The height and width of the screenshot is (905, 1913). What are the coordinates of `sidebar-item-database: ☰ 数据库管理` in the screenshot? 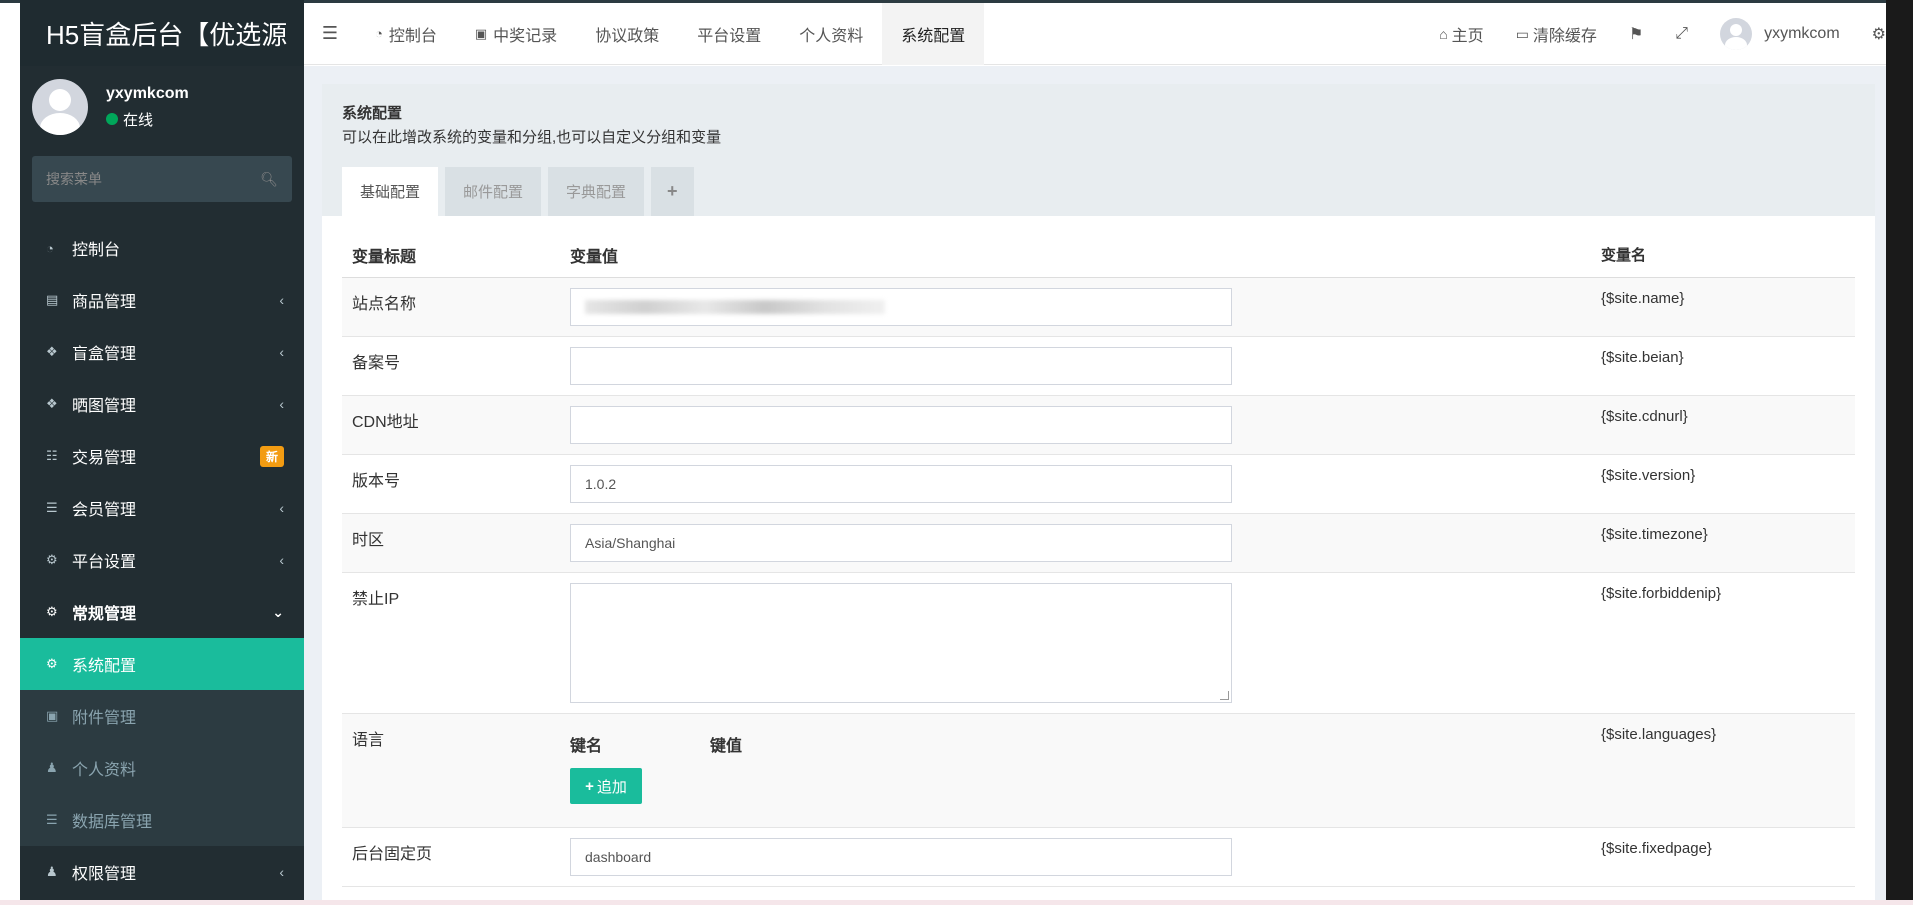 It's located at (162, 820).